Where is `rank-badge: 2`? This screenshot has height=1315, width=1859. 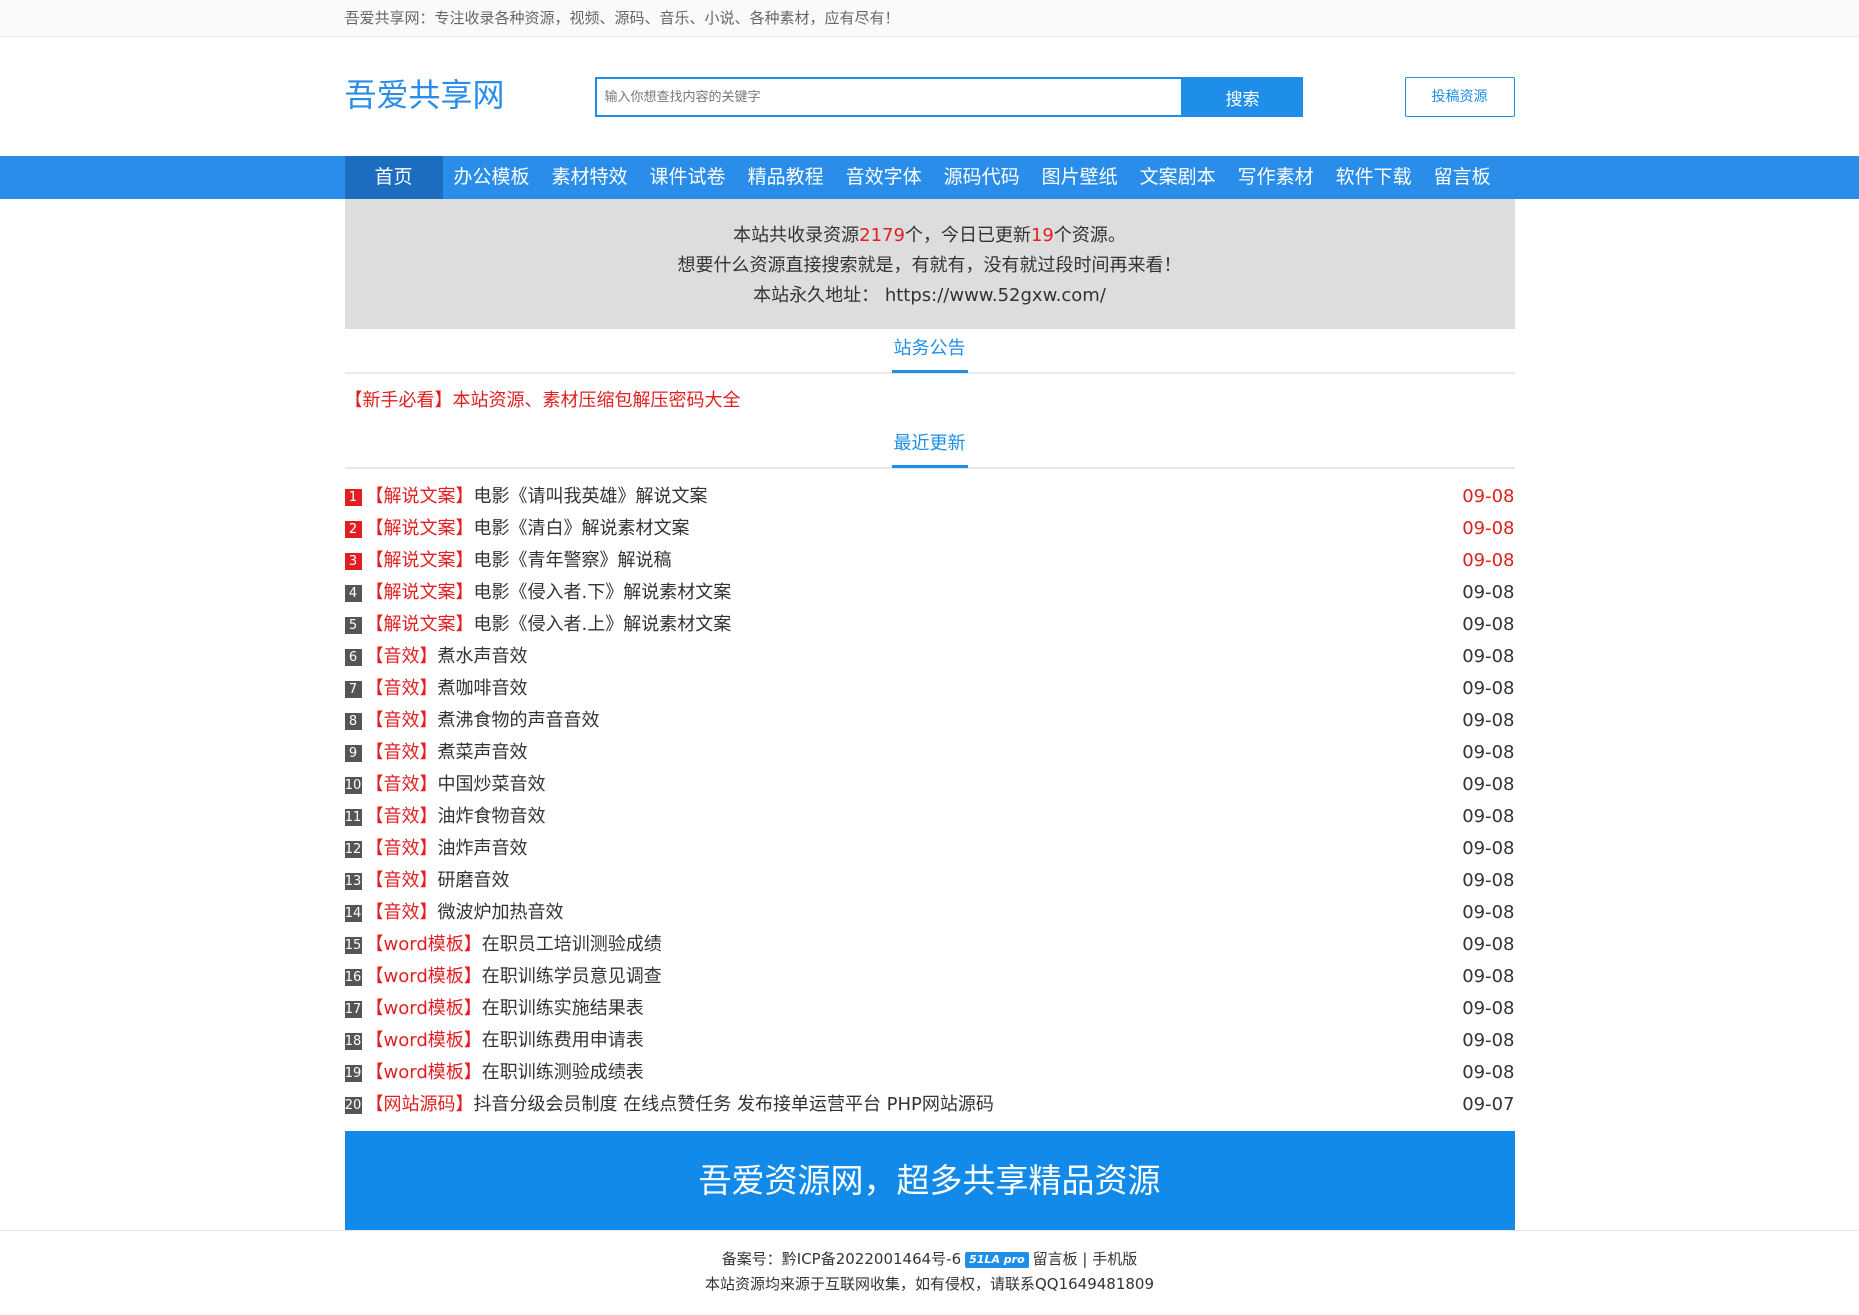
rank-badge: 2 is located at coordinates (353, 529).